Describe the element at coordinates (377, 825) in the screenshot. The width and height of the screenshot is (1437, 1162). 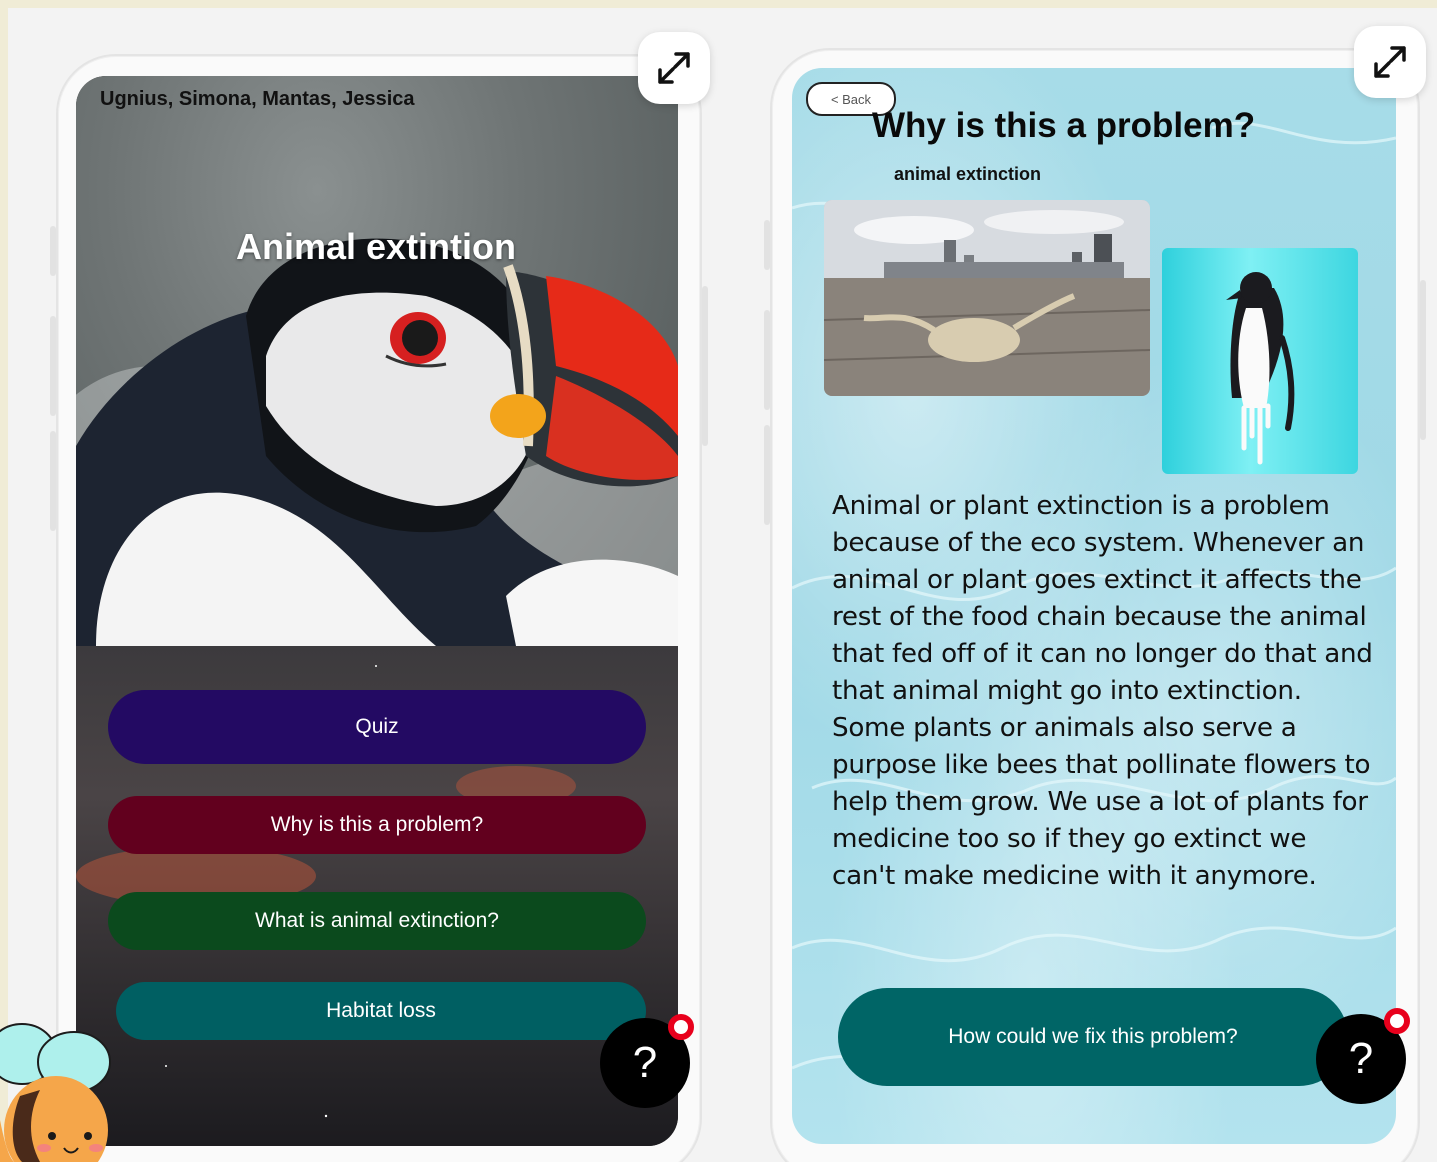
I see `why-problem-button: Why is this a problem?` at that location.